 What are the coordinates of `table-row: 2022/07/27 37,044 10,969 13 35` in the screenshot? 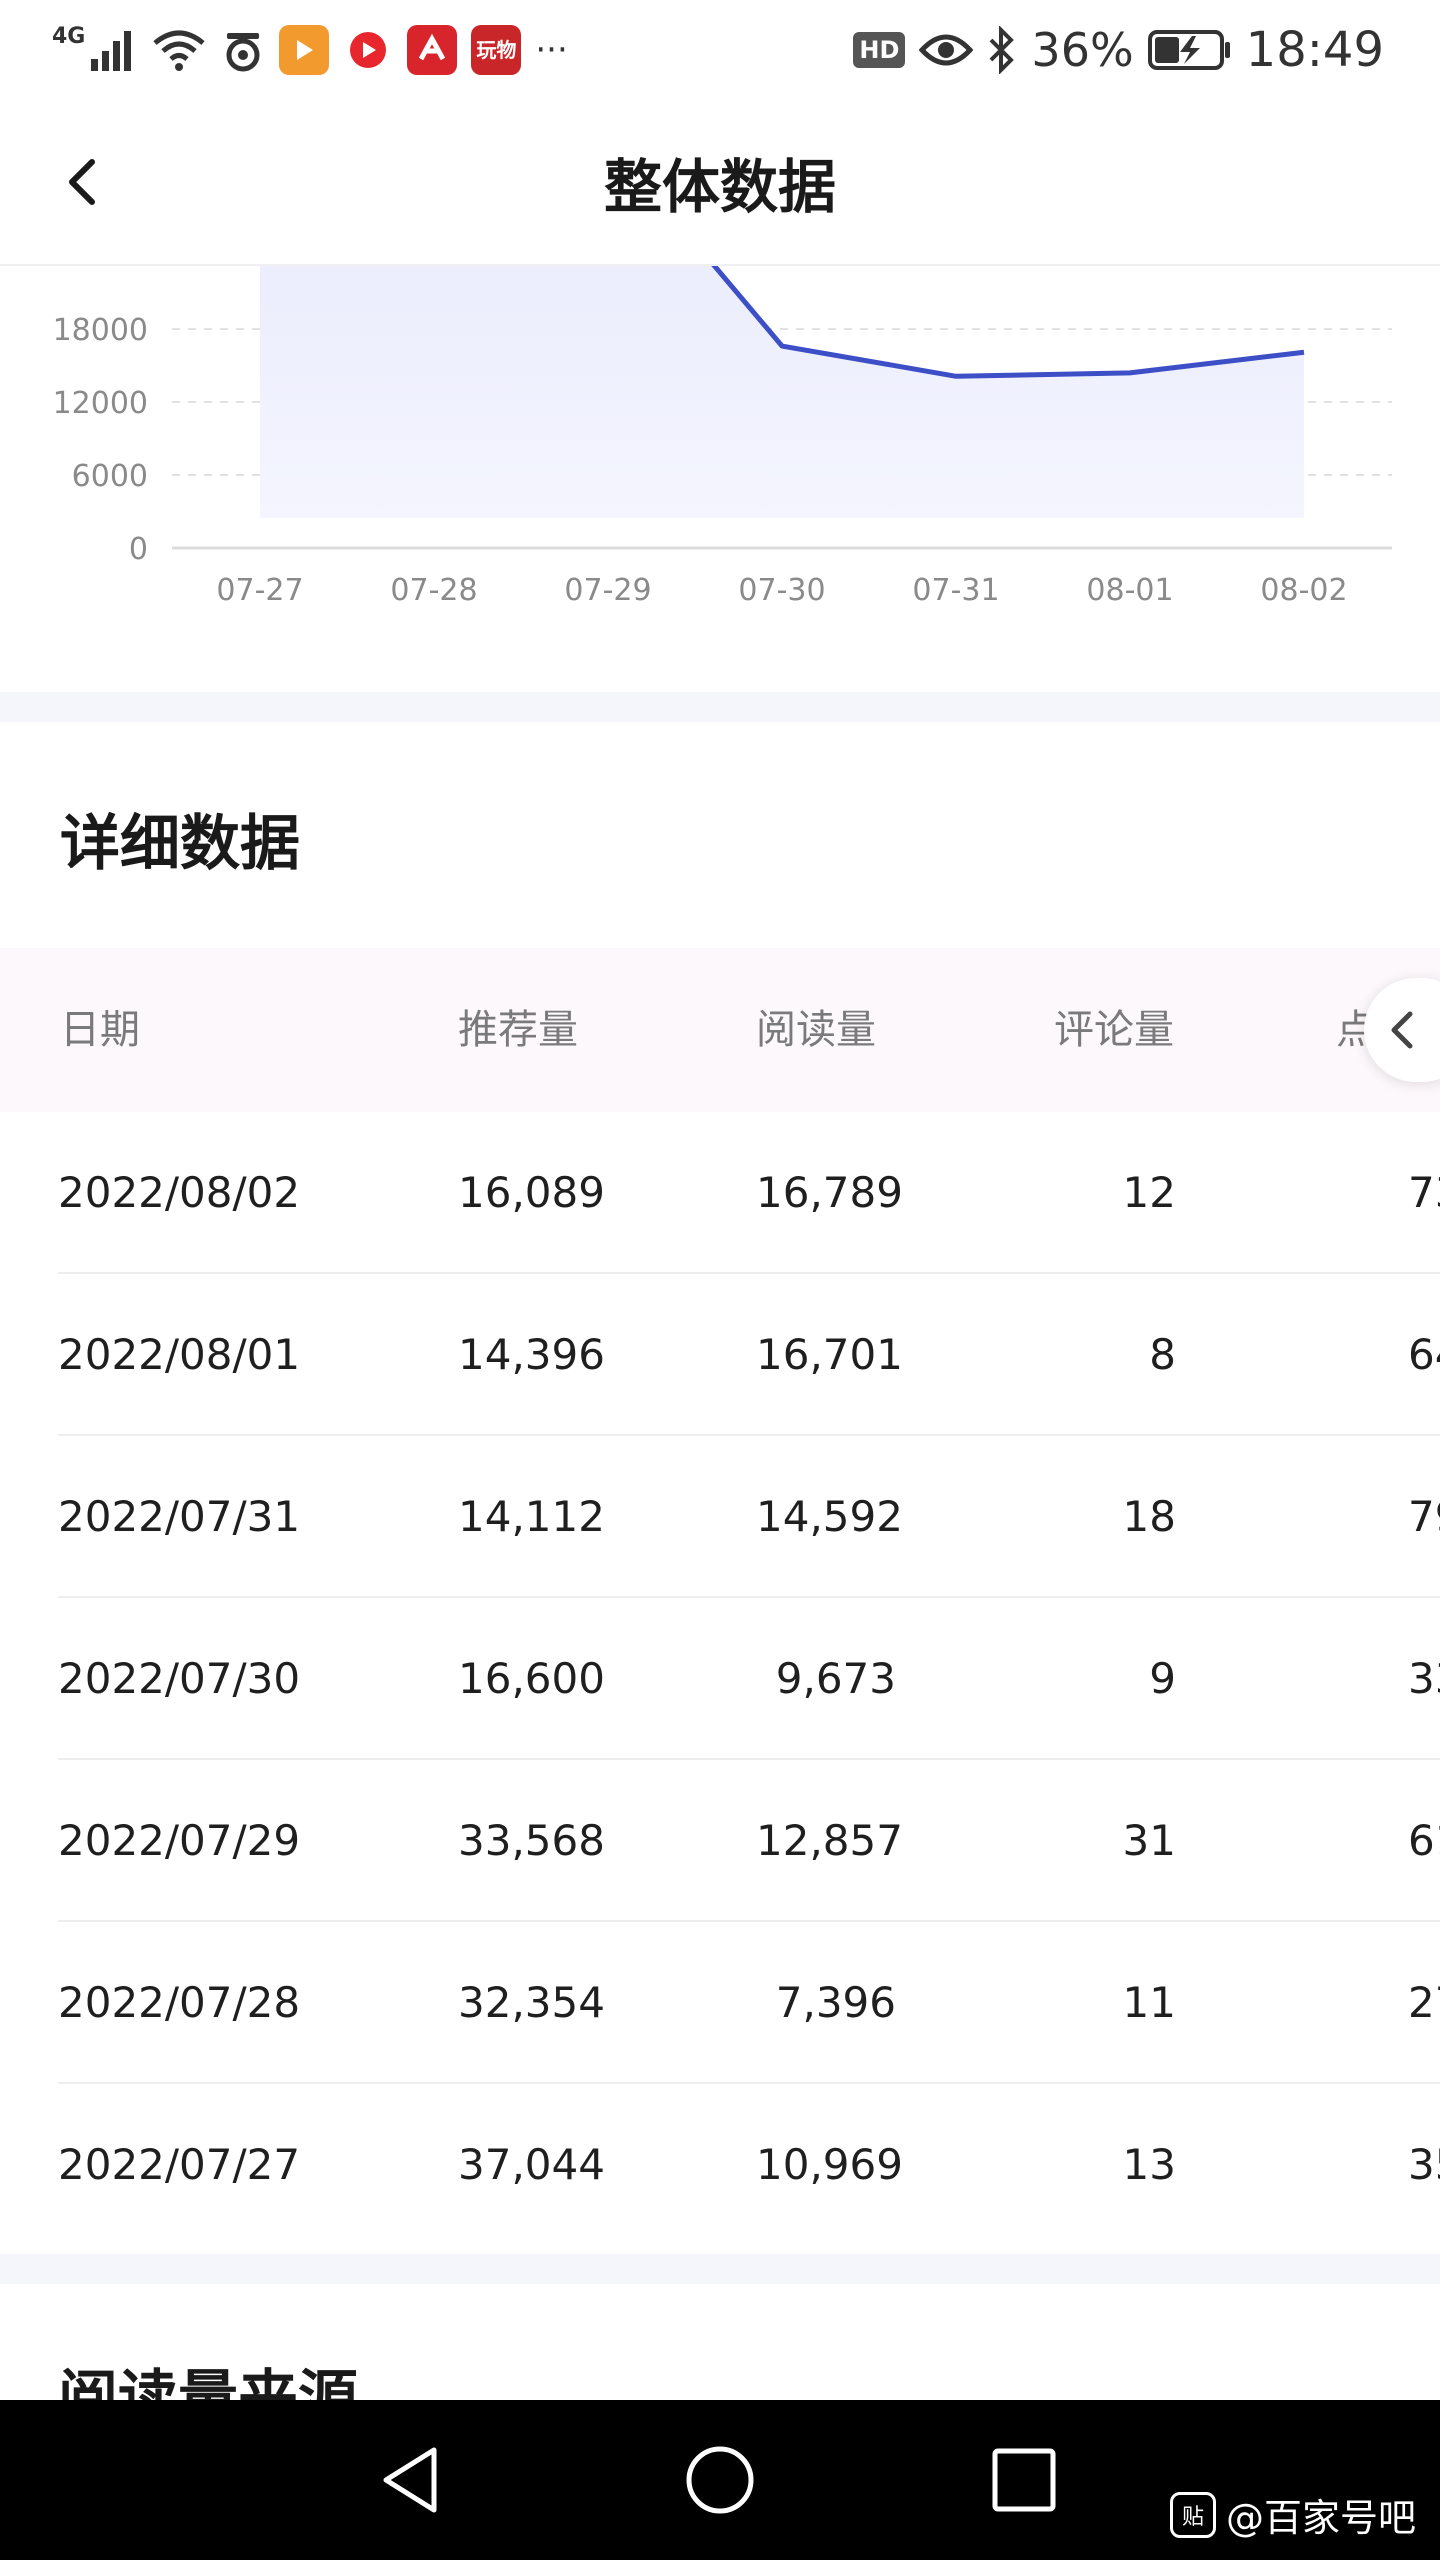 It's located at (720, 2165).